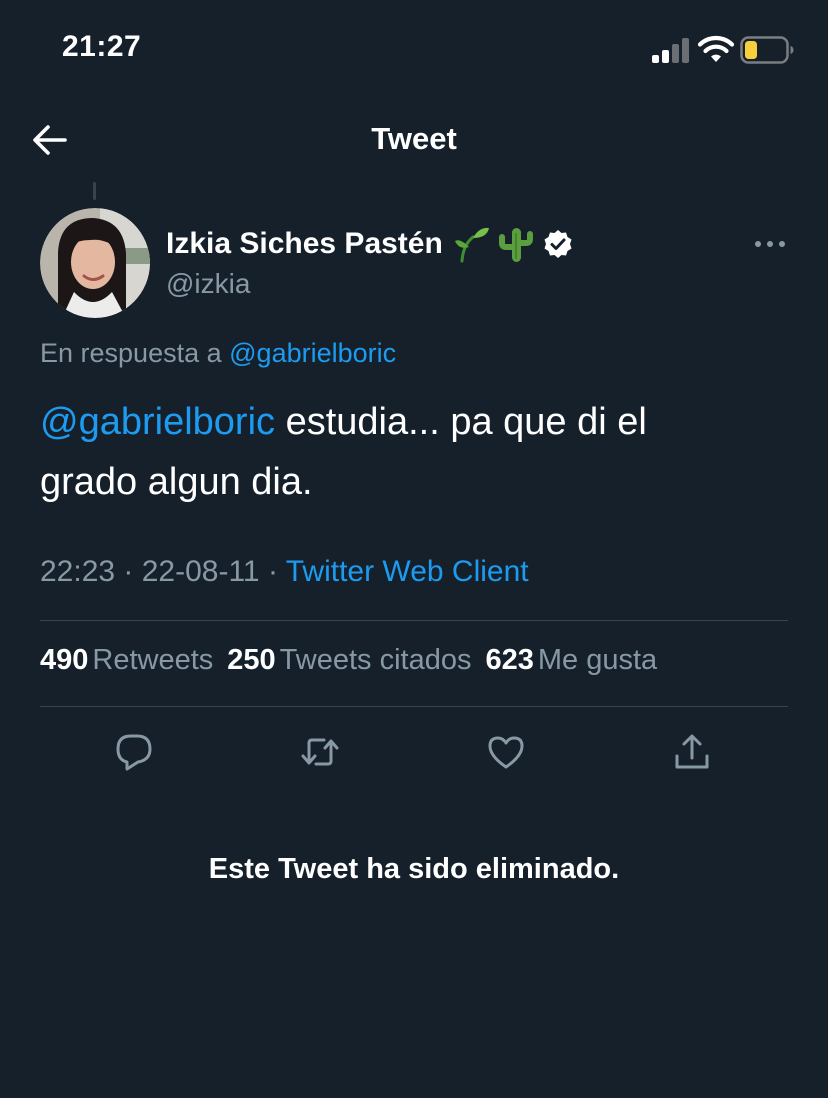 The height and width of the screenshot is (1098, 828). Describe the element at coordinates (716, 49) in the screenshot. I see `wifi-icon` at that location.